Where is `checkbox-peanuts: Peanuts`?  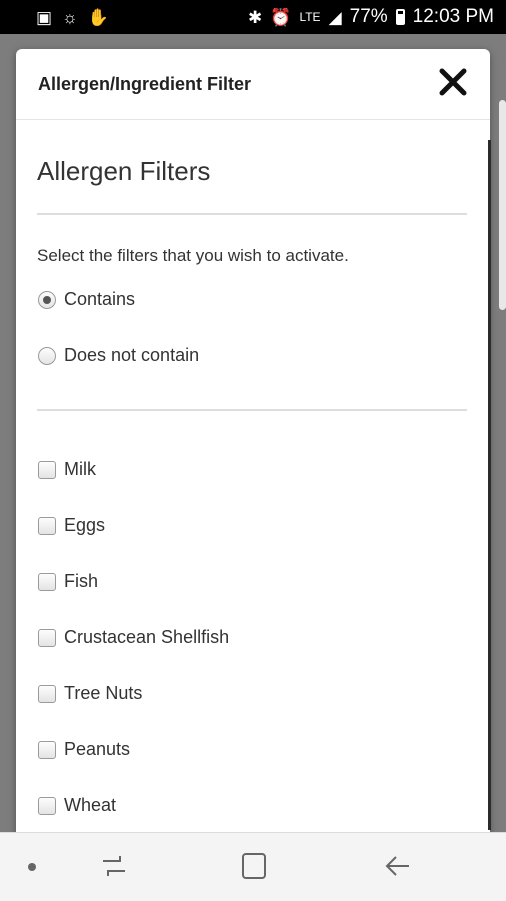 checkbox-peanuts: Peanuts is located at coordinates (84, 749).